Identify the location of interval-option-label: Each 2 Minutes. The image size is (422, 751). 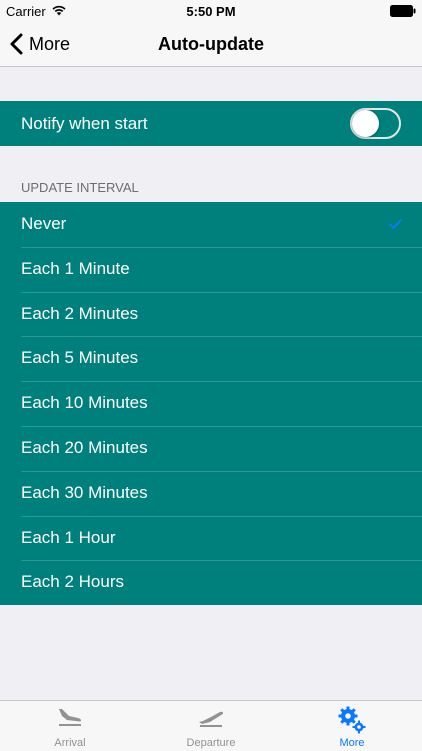
(80, 313).